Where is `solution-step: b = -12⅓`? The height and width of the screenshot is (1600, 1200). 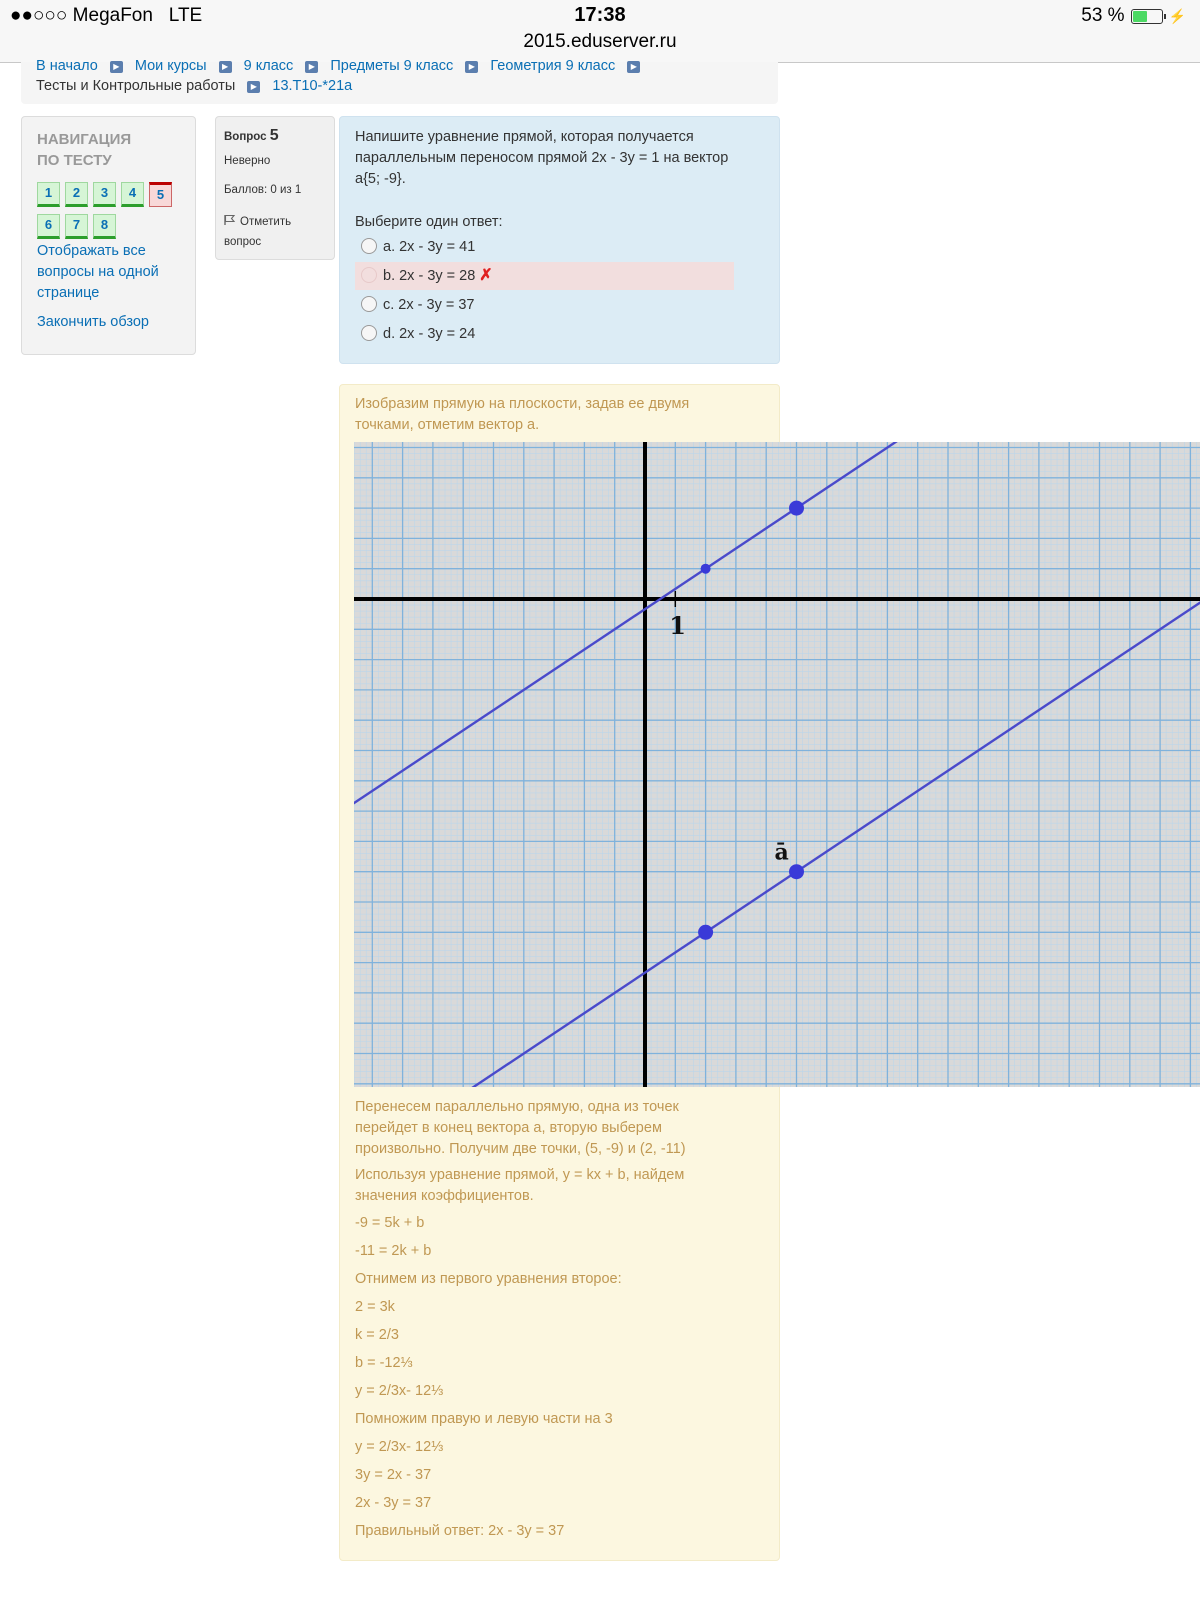 solution-step: b = -12⅓ is located at coordinates (384, 1363).